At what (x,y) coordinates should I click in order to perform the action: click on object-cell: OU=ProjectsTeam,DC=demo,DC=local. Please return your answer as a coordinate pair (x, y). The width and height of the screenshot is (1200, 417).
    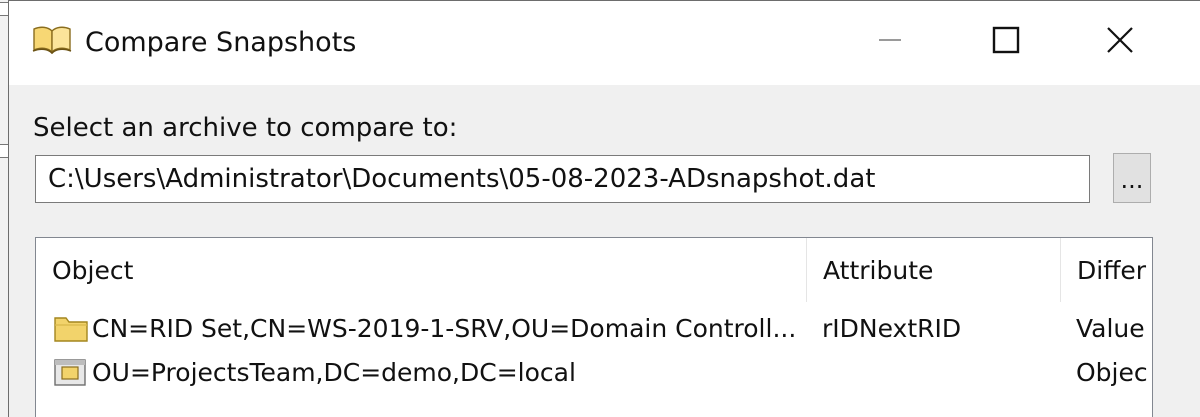
    Looking at the image, I should click on (428, 372).